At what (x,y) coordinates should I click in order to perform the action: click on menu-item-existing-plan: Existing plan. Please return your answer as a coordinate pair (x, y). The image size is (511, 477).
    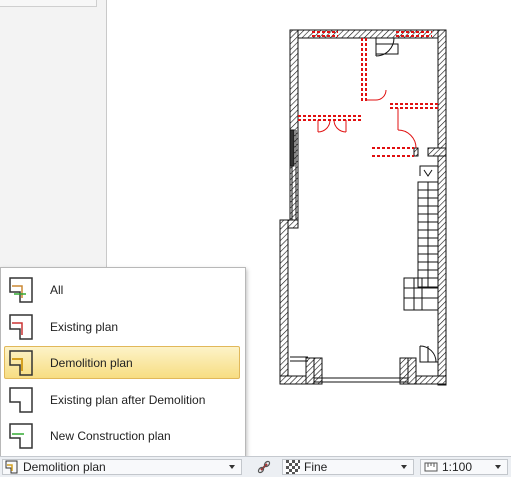
    Looking at the image, I should click on (122, 326).